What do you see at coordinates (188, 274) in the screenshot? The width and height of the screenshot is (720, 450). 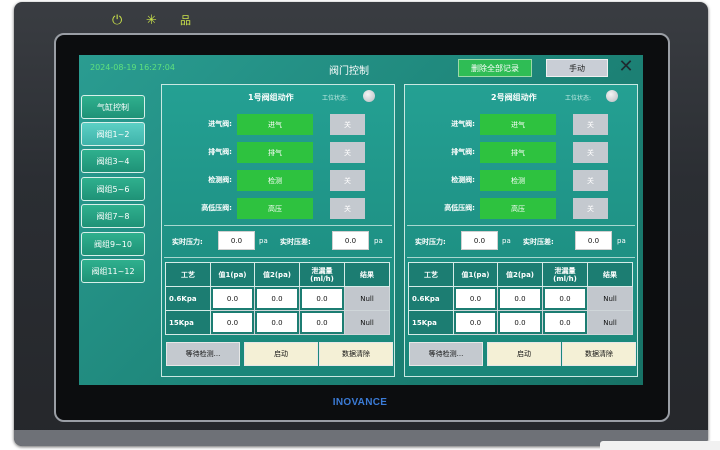 I see `col-header-process: 工艺` at bounding box center [188, 274].